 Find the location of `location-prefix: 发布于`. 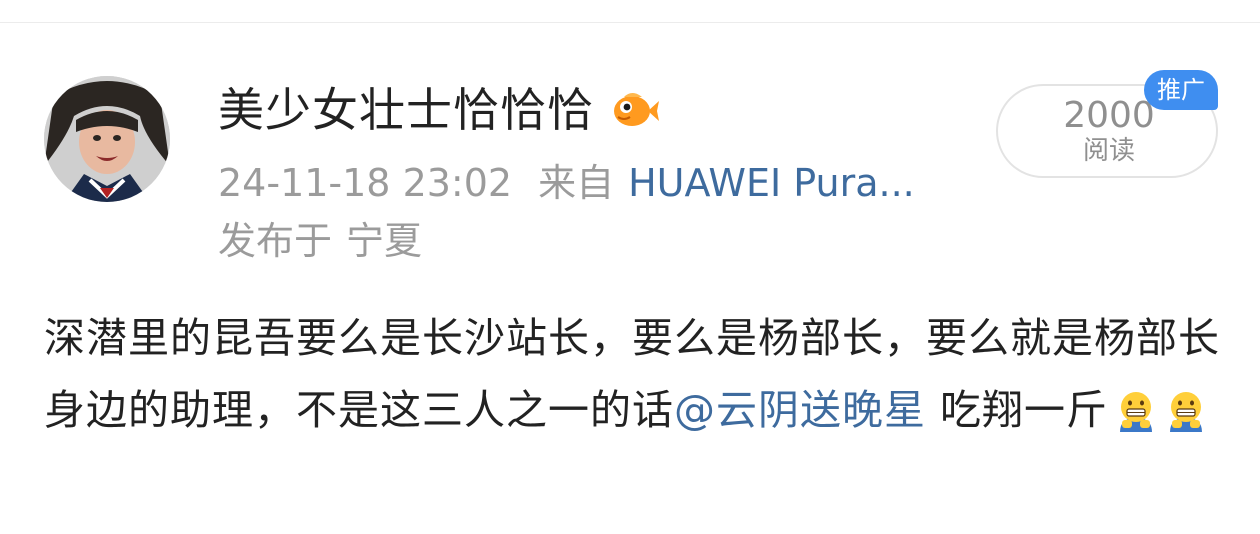

location-prefix: 发布于 is located at coordinates (275, 241).